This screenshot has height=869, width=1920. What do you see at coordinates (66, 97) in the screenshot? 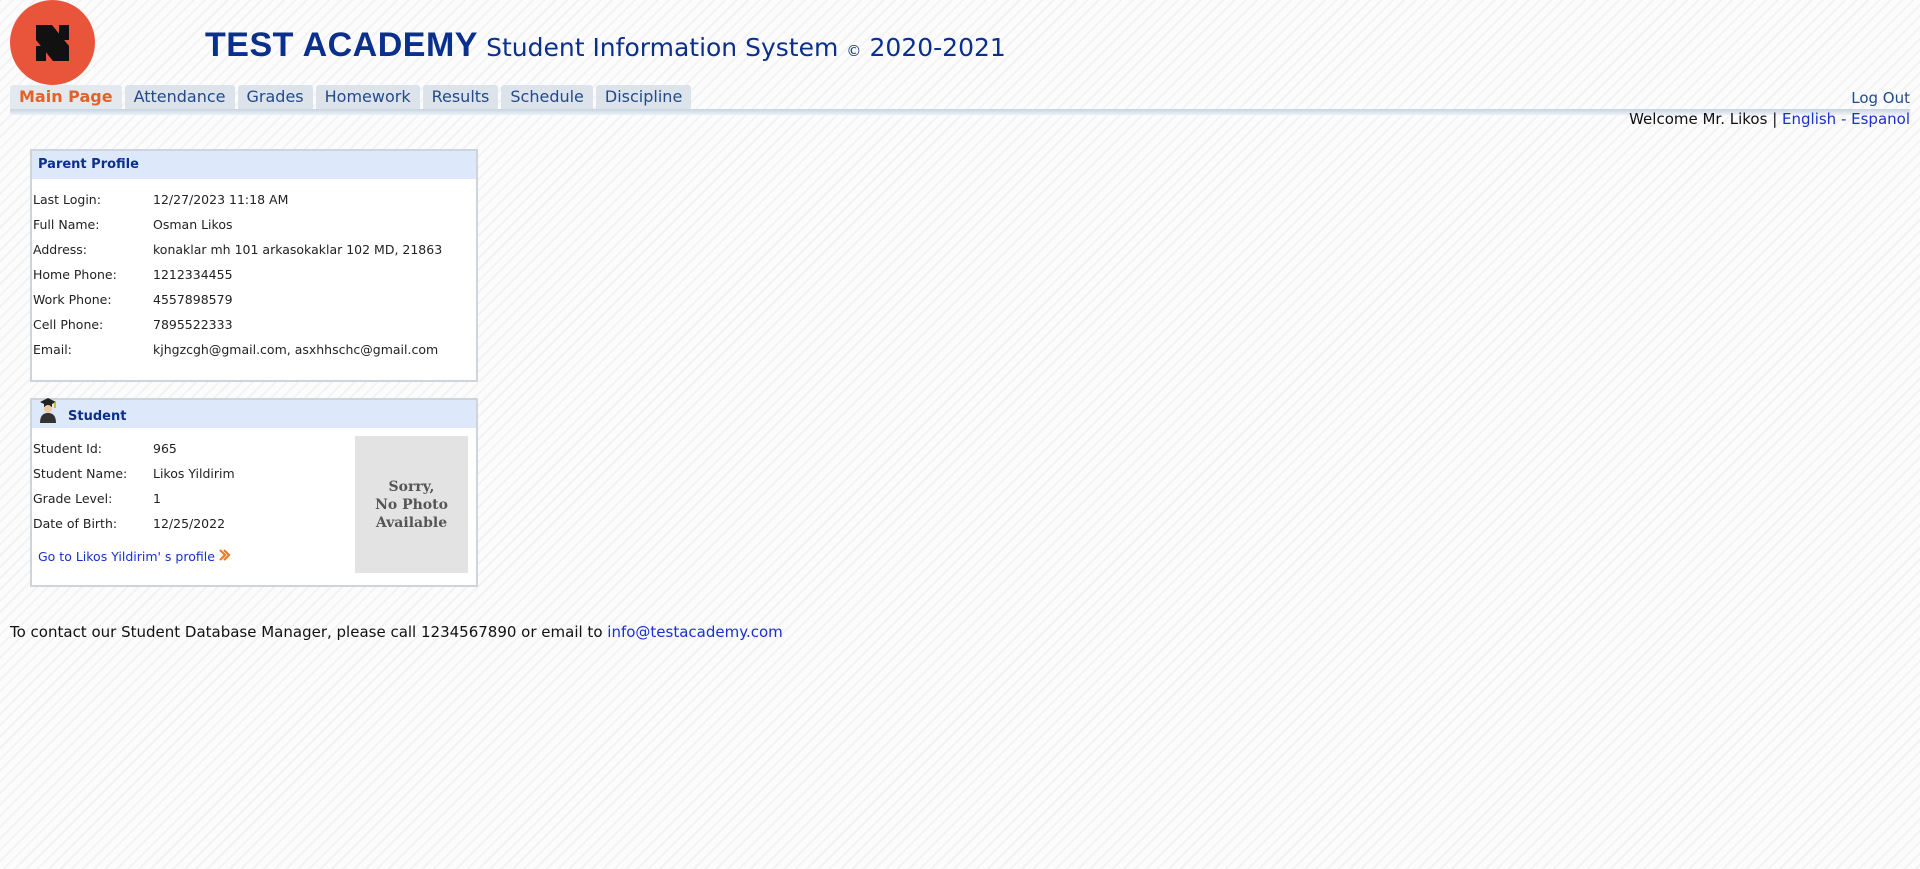
I see `tab-main-page: Main Page` at bounding box center [66, 97].